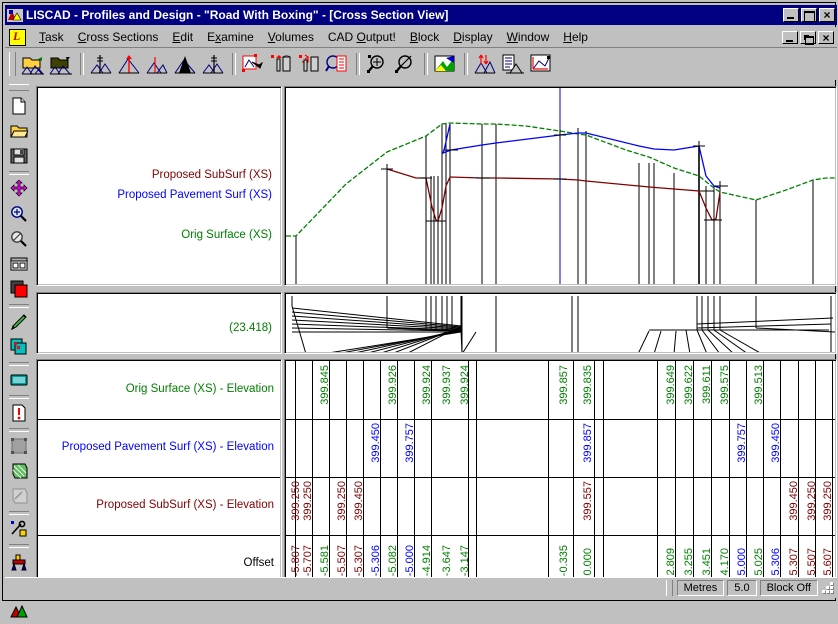 The width and height of the screenshot is (838, 624). I want to click on maximize-button, so click(809, 15).